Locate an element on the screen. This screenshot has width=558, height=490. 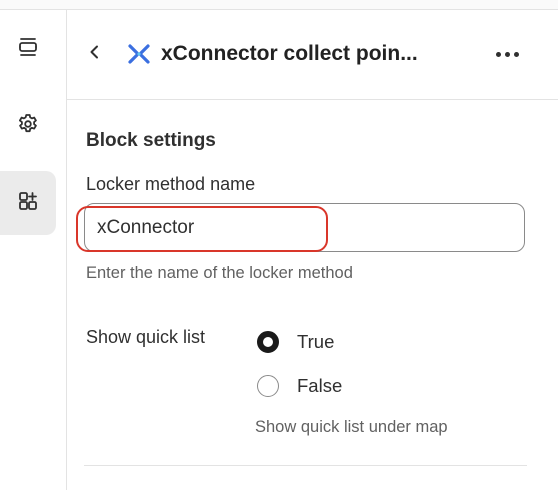
section-title: Block settings is located at coordinates (151, 140).